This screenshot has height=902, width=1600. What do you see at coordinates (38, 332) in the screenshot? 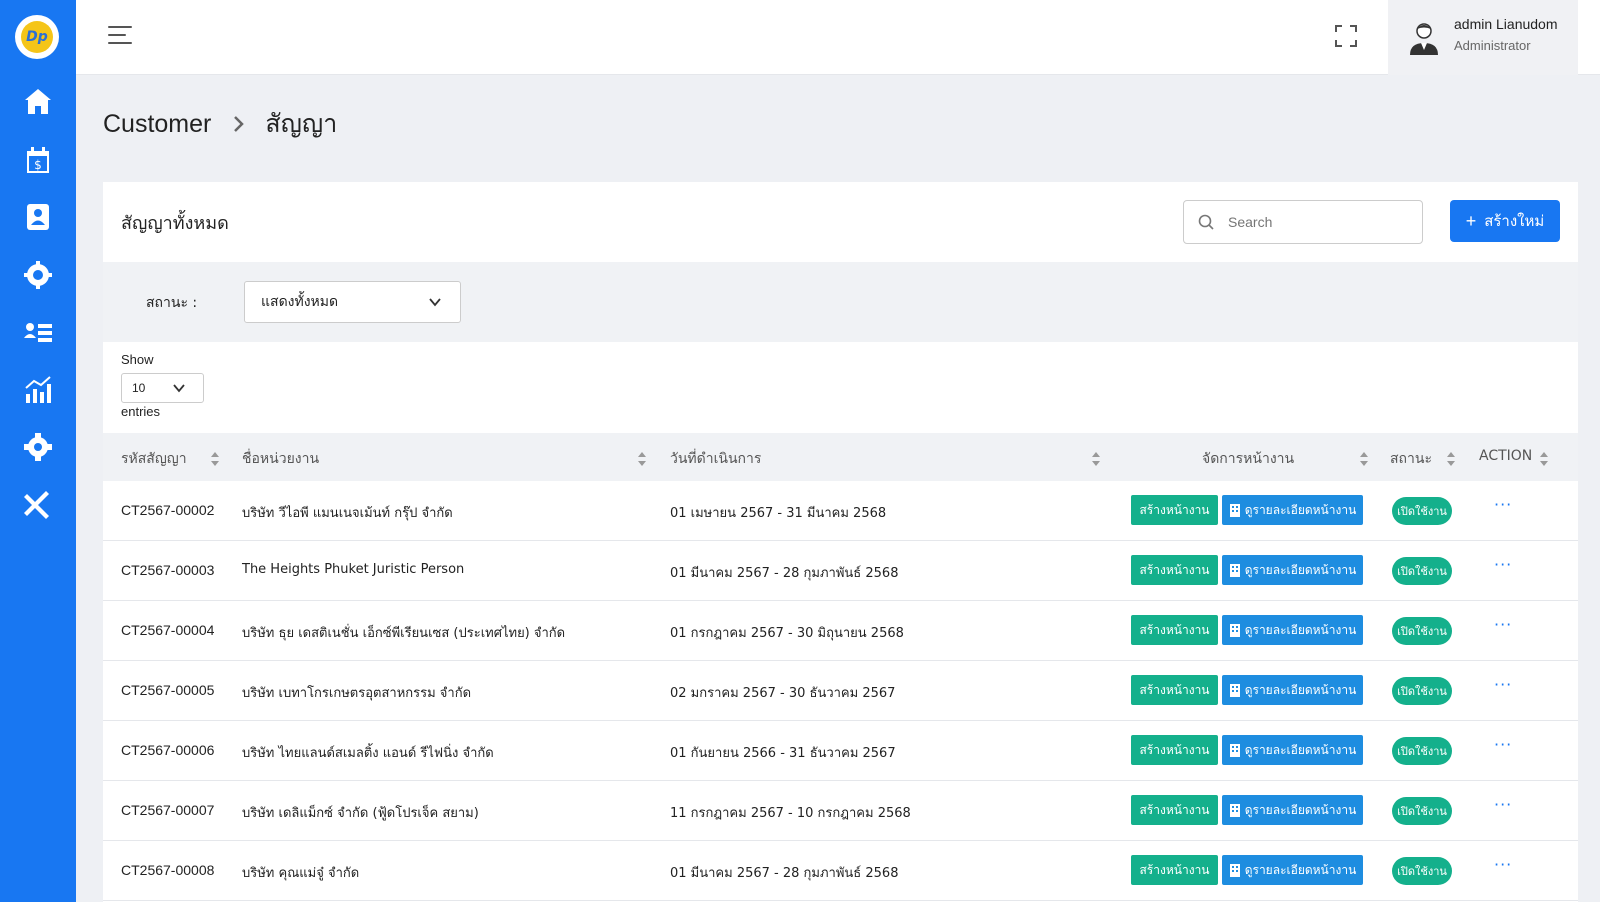
I see `user-list-icon` at bounding box center [38, 332].